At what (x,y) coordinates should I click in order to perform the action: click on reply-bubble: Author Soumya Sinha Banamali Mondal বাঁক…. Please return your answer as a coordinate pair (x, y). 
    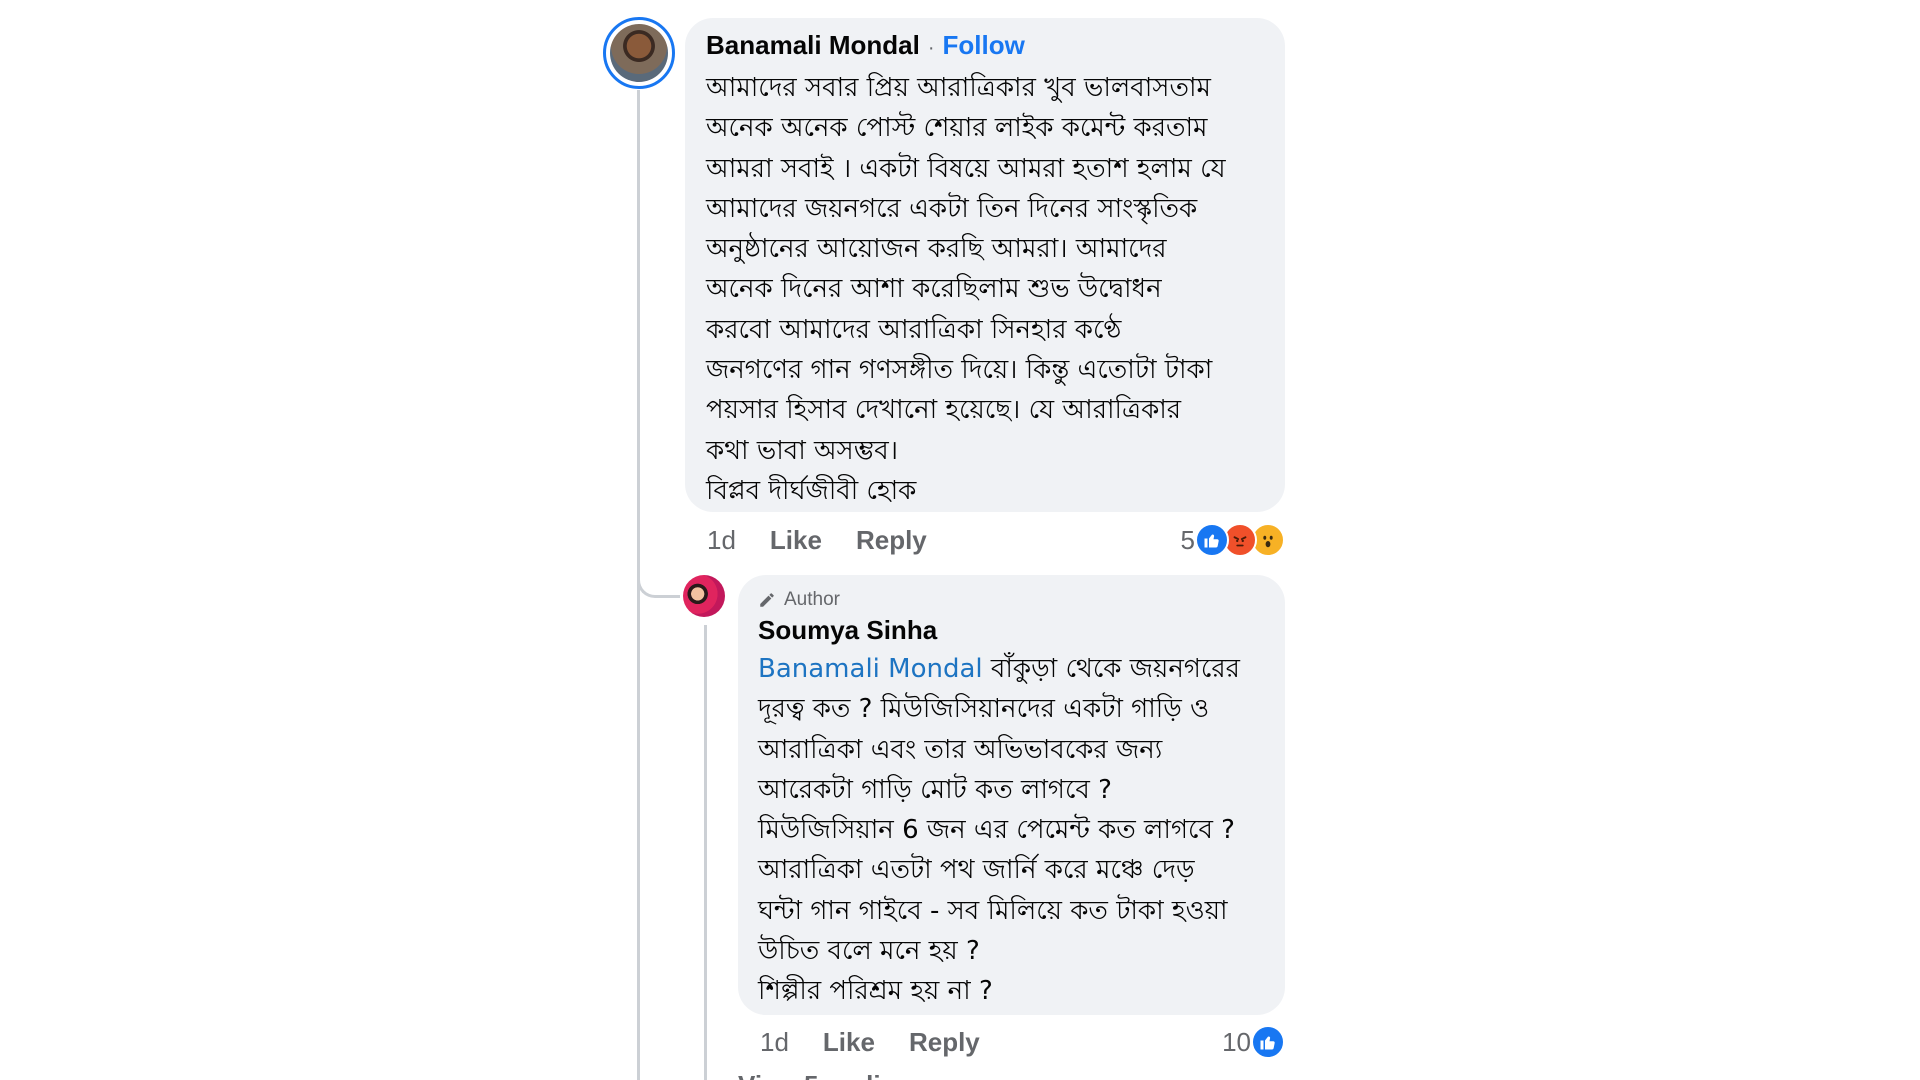
    Looking at the image, I should click on (1011, 795).